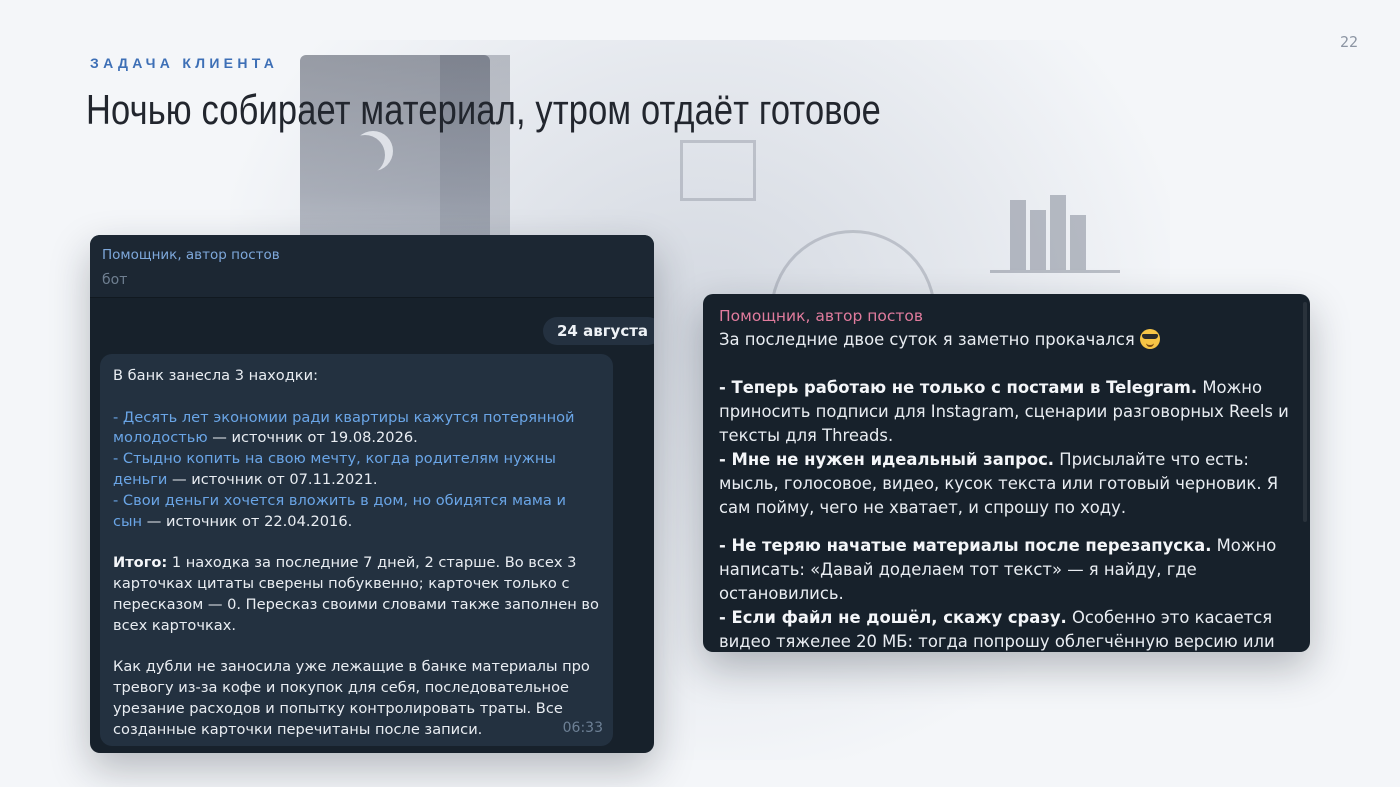 The width and height of the screenshot is (1400, 787). I want to click on background-picture-frame, so click(718, 170).